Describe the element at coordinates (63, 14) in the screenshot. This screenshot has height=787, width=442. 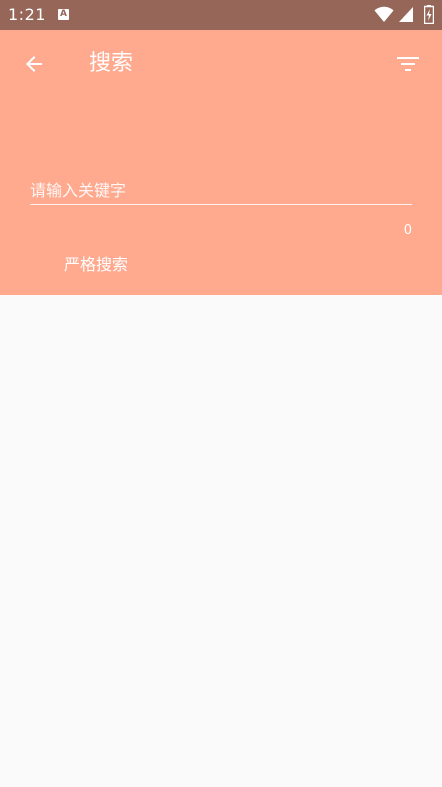
I see `notification-a-icon: A` at that location.